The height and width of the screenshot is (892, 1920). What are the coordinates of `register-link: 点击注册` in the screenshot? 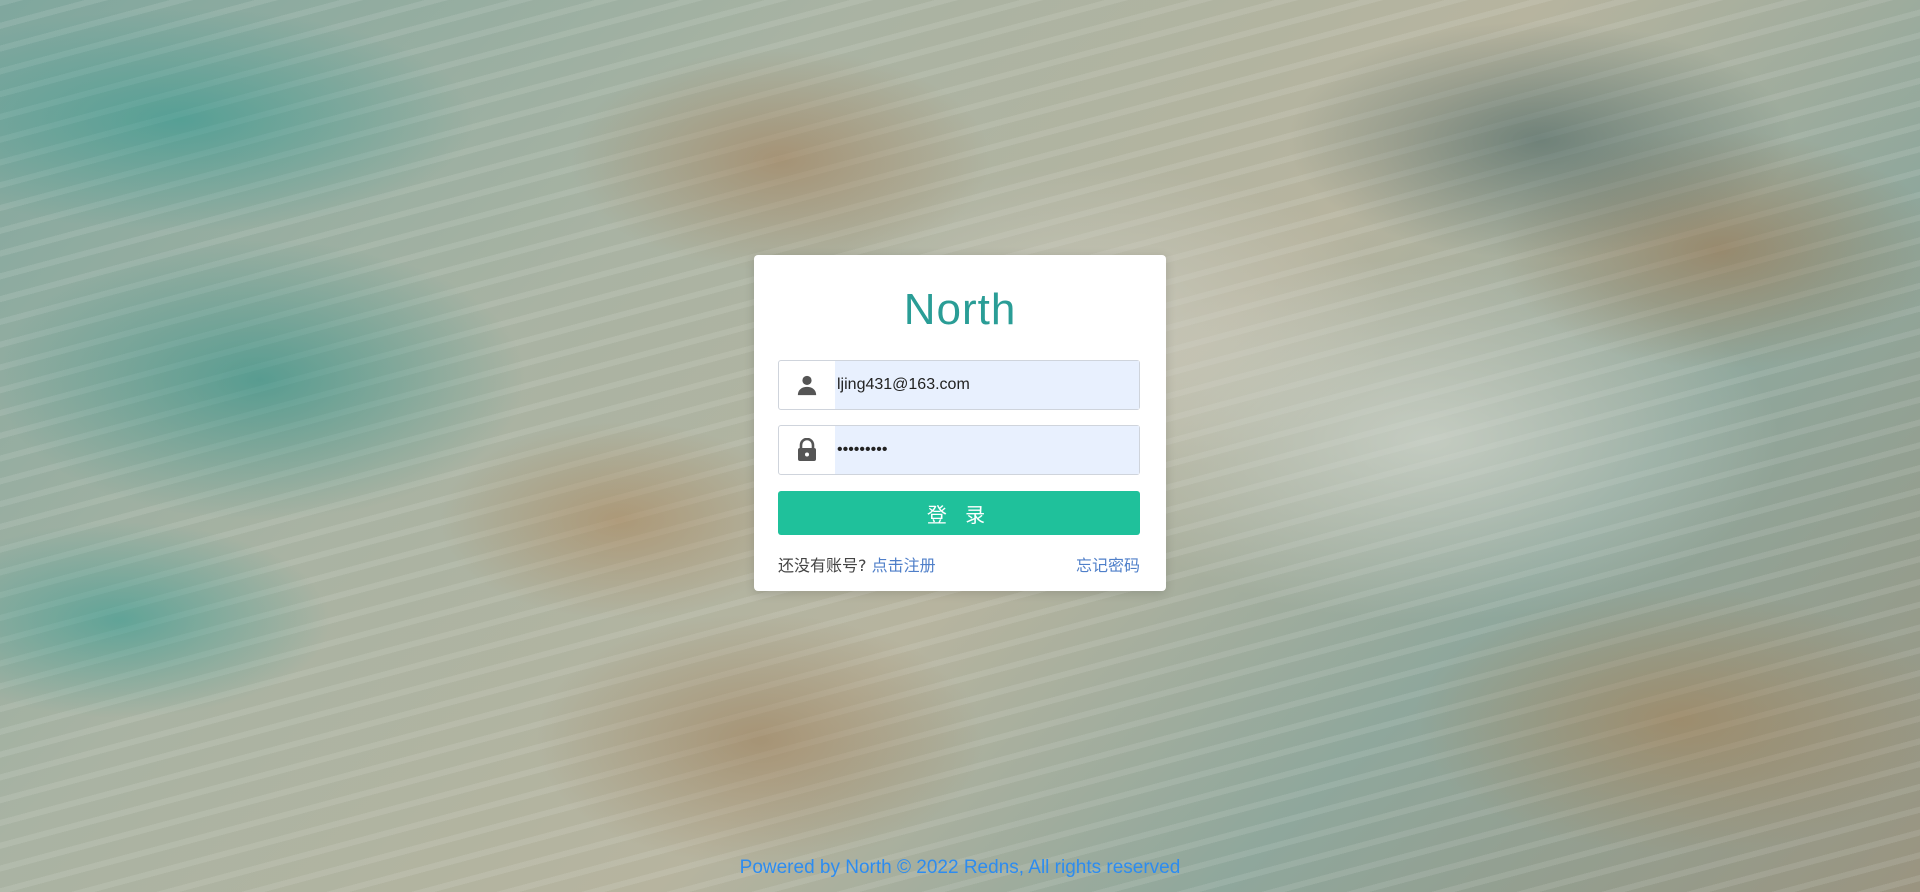 It's located at (904, 565).